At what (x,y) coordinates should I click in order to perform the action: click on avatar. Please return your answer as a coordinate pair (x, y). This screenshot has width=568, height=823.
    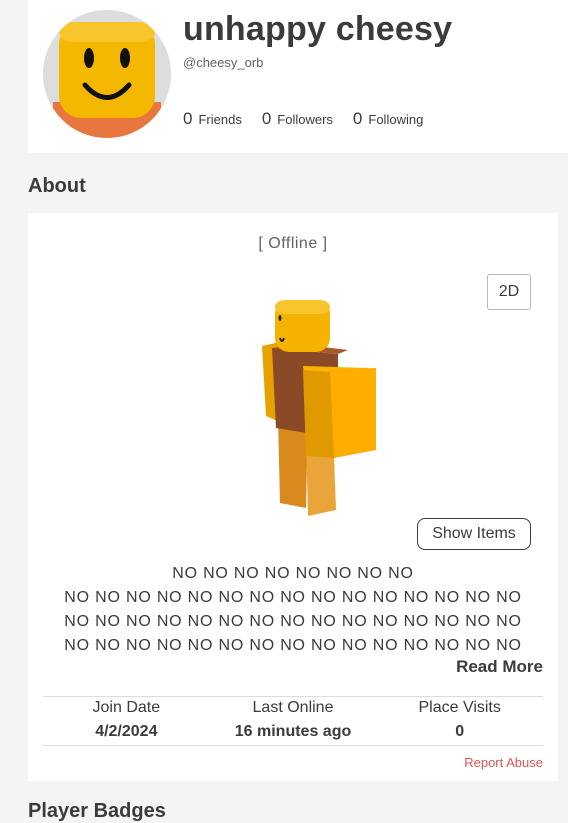
    Looking at the image, I should click on (107, 74).